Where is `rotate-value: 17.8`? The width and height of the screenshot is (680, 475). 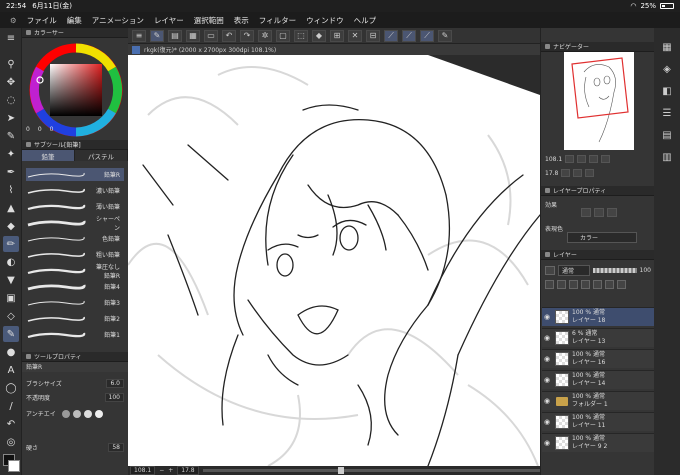 rotate-value: 17.8 is located at coordinates (188, 470).